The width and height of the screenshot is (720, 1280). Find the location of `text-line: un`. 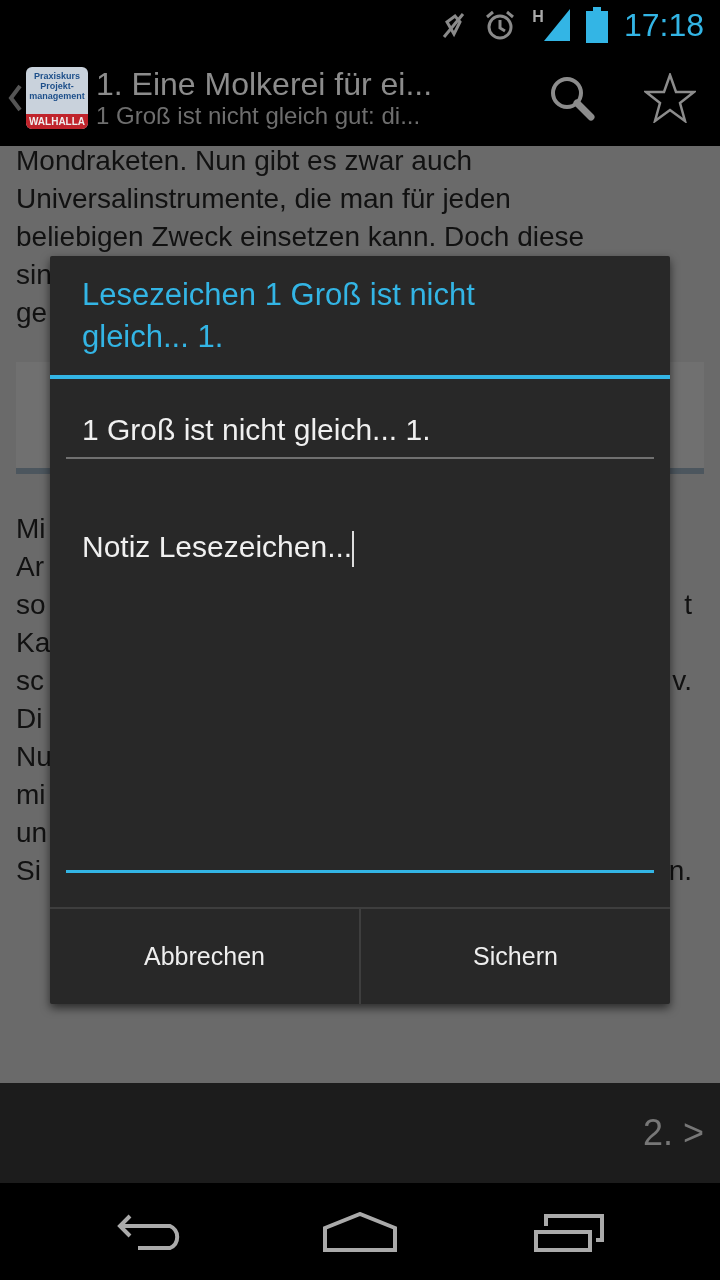

text-line: un is located at coordinates (32, 833).